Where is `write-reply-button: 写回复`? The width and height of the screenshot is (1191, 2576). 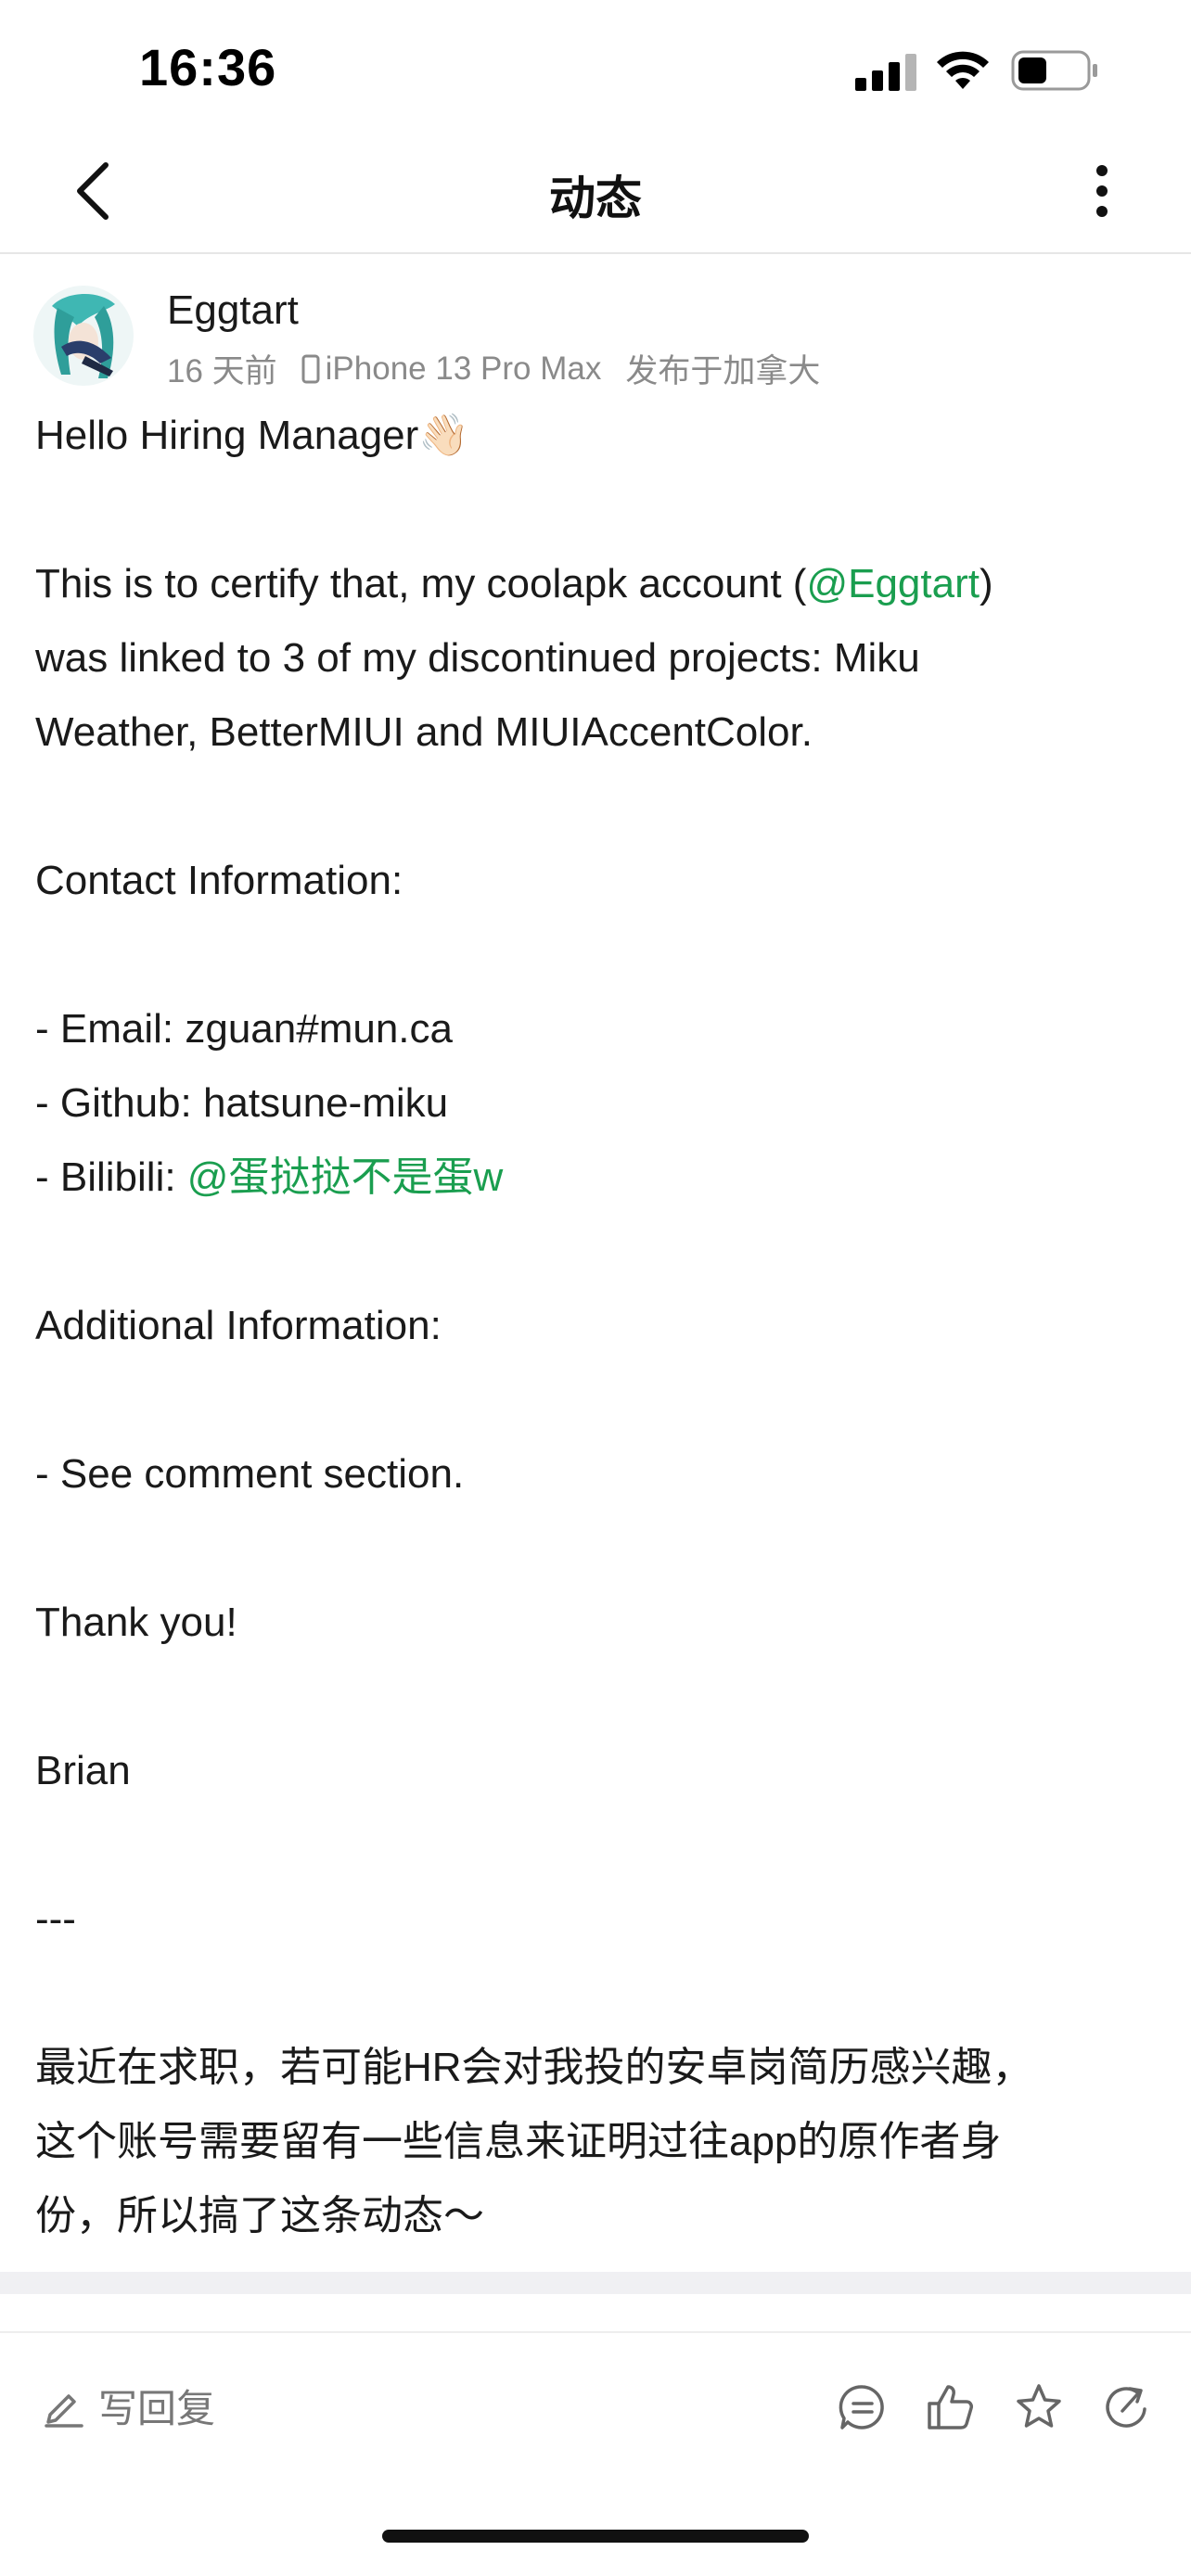 write-reply-button: 写回复 is located at coordinates (129, 2406).